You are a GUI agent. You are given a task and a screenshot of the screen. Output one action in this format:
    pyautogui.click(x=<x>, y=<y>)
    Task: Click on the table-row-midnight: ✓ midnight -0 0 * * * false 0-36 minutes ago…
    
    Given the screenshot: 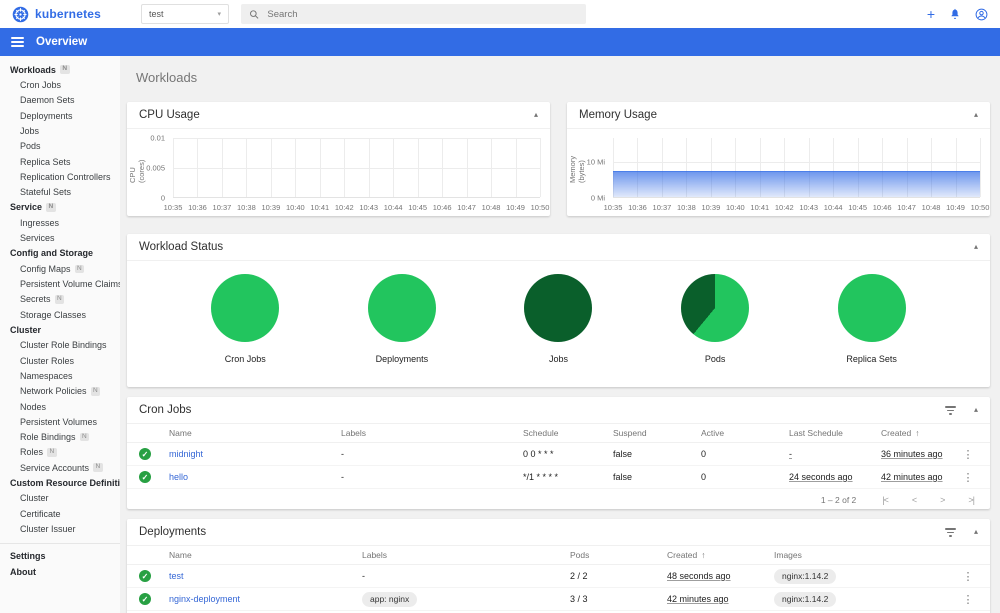 What is the action you would take?
    pyautogui.click(x=558, y=454)
    